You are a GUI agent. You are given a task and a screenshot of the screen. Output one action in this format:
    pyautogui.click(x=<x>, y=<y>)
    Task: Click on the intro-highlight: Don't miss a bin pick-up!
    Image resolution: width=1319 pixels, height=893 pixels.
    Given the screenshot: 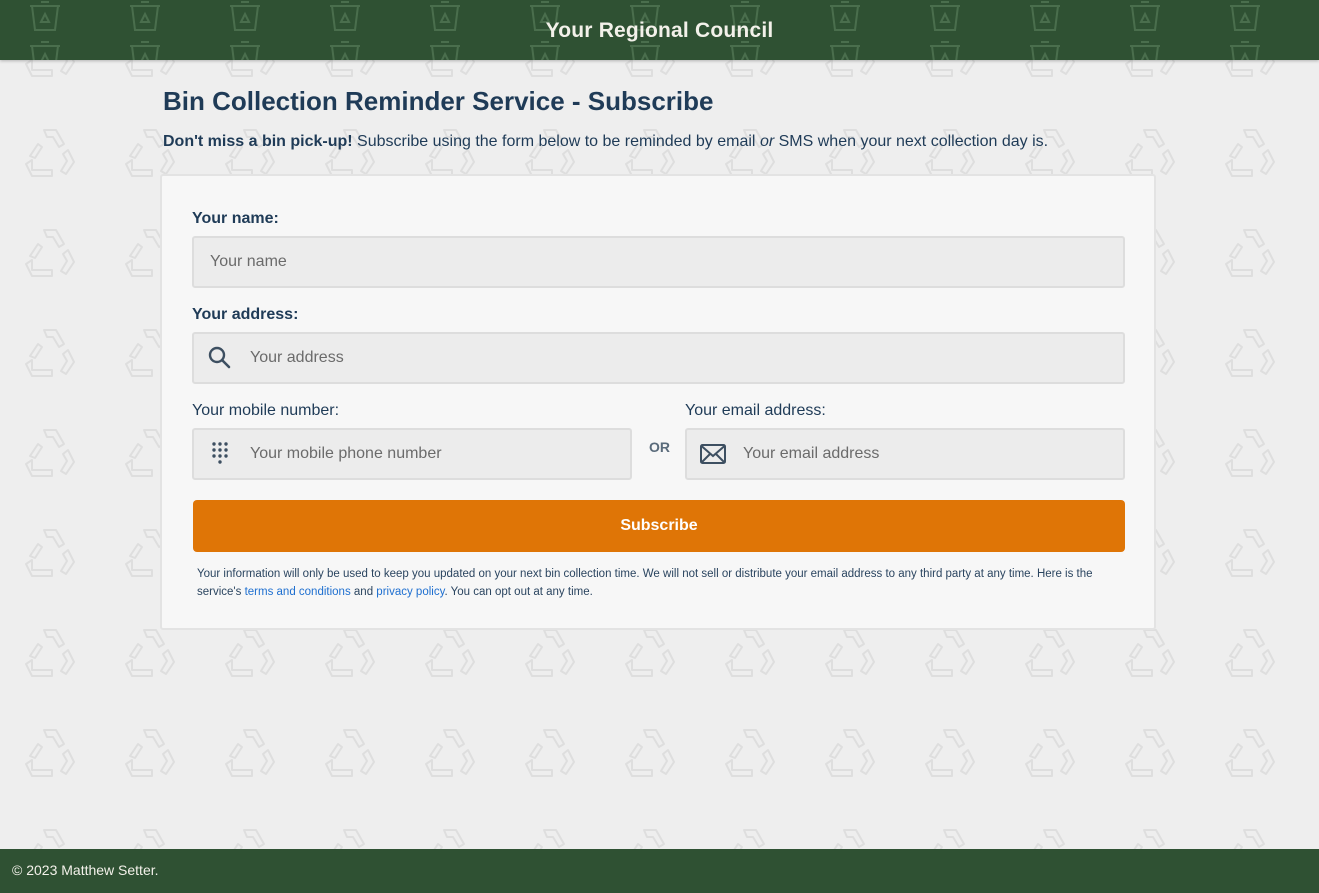 What is the action you would take?
    pyautogui.click(x=258, y=141)
    